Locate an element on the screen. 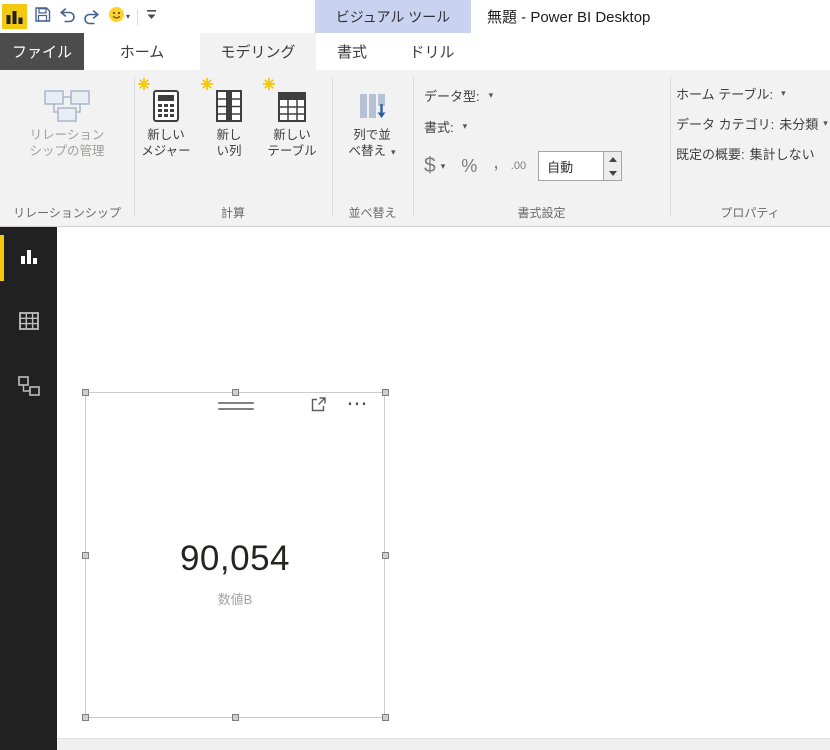  sort-by-column-icon is located at coordinates (372, 101).